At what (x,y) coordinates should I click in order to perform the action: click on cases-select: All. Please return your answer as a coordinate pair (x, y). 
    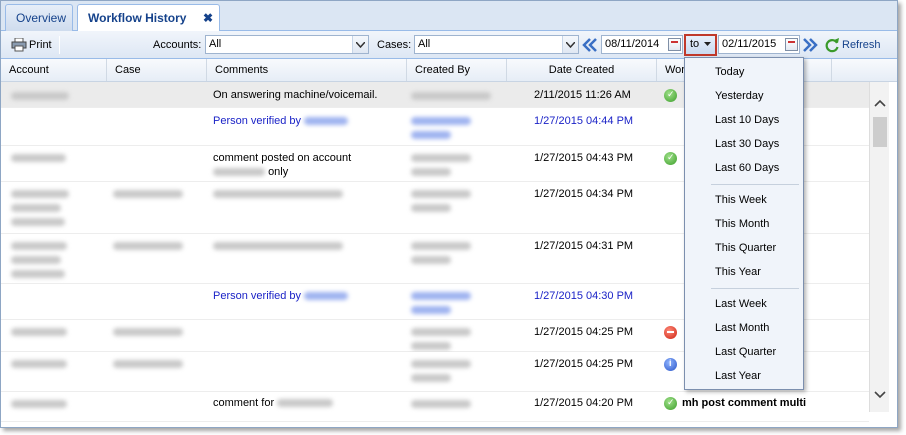
    Looking at the image, I should click on (496, 44).